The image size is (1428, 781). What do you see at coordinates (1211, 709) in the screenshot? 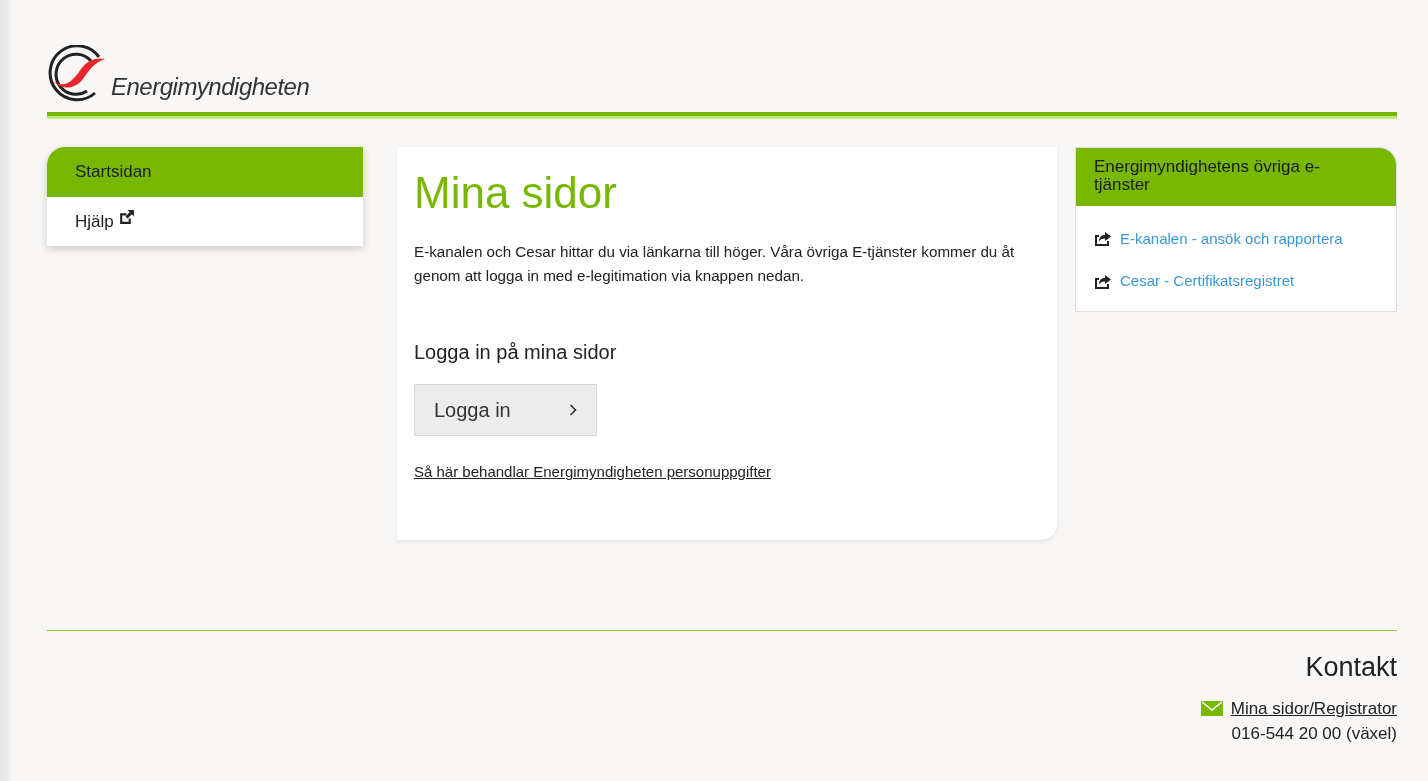
I see `envelope-icon` at bounding box center [1211, 709].